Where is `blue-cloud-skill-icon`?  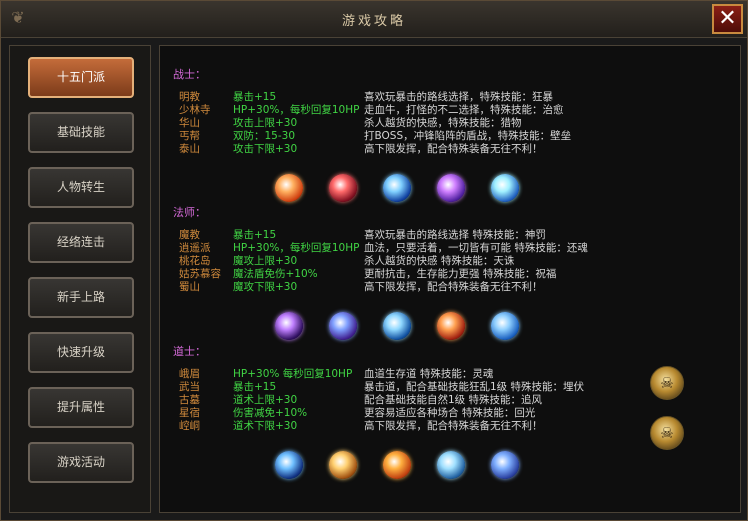 blue-cloud-skill-icon is located at coordinates (505, 465).